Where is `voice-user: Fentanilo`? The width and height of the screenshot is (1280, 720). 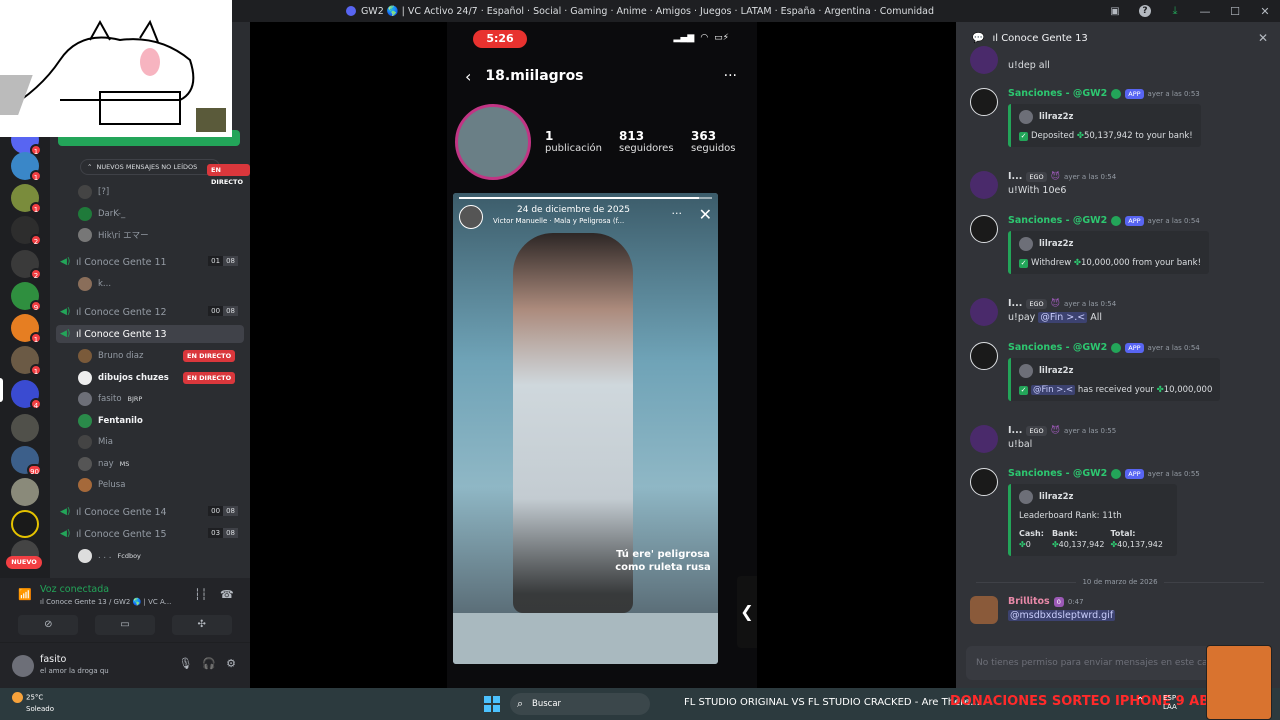
voice-user: Fentanilo is located at coordinates (110, 421).